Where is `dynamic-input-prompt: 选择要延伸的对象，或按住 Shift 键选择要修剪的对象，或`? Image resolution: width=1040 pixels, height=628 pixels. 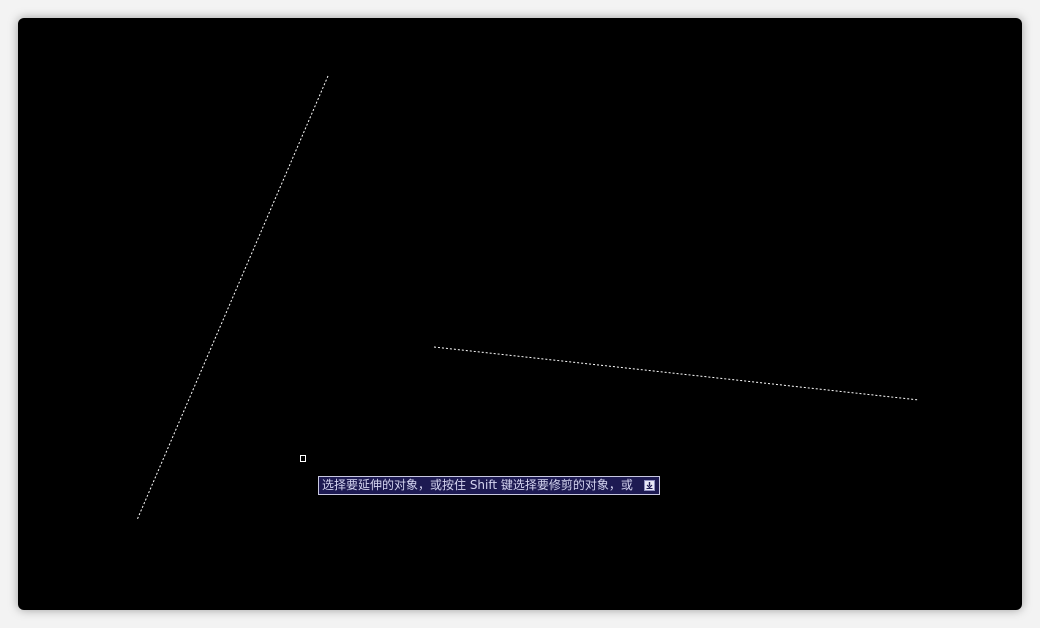 dynamic-input-prompt: 选择要延伸的对象，或按住 Shift 键选择要修剪的对象，或 is located at coordinates (489, 485).